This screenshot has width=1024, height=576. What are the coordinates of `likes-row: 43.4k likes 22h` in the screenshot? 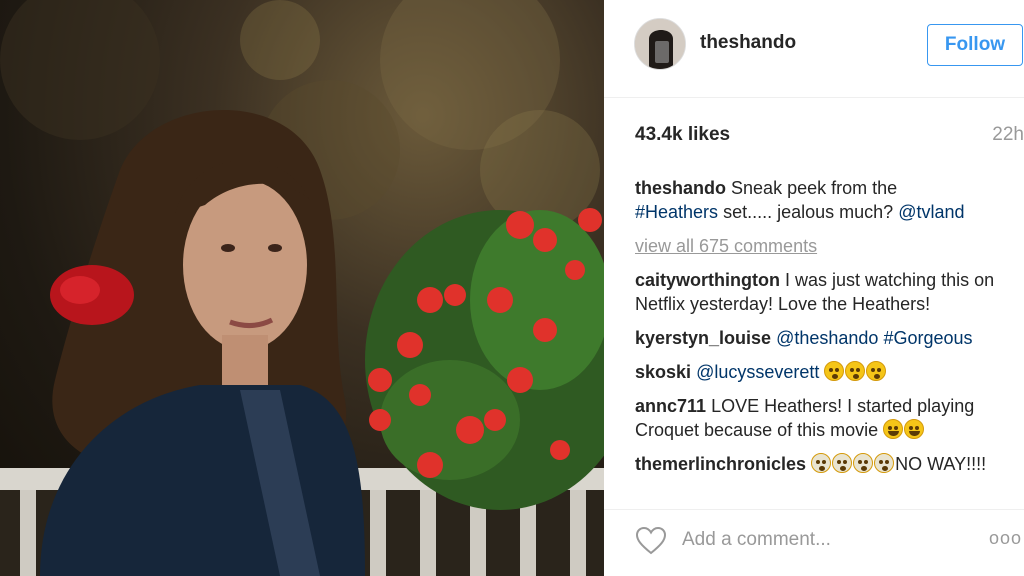 It's located at (829, 137).